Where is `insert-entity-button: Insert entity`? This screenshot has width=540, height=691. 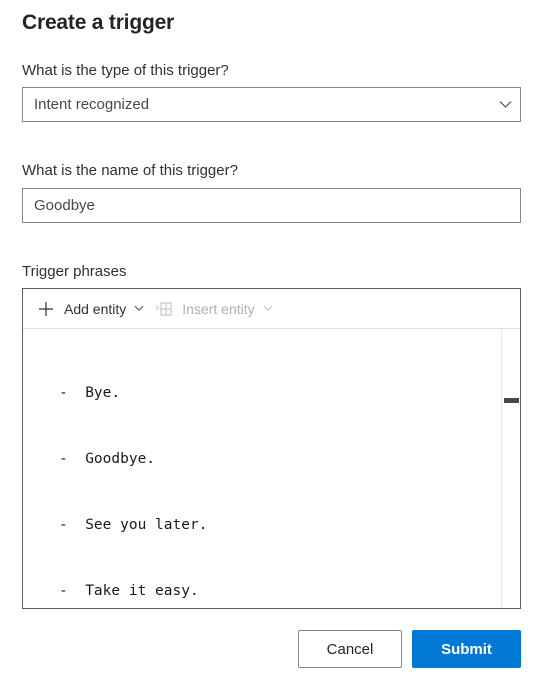
insert-entity-button: Insert entity is located at coordinates (214, 309).